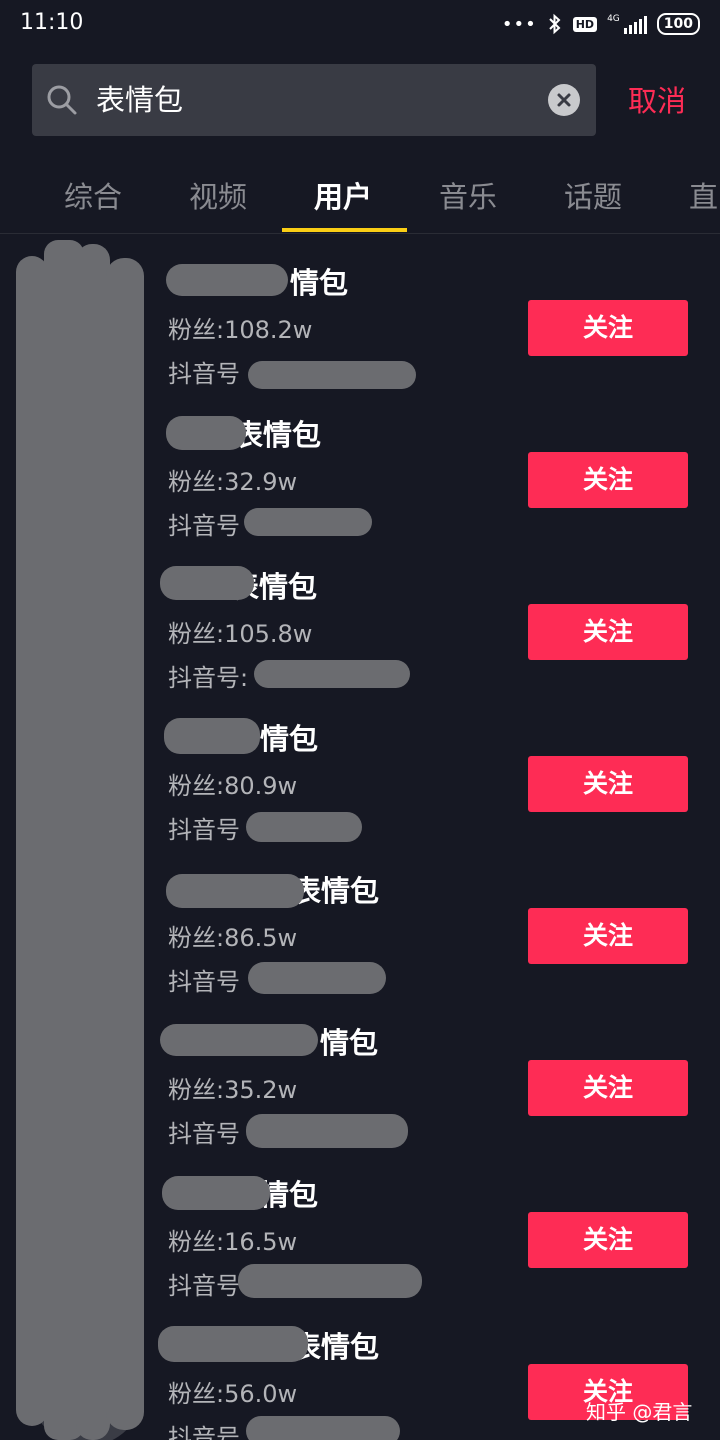  Describe the element at coordinates (519, 24) in the screenshot. I see `more-dots-icon: •••` at that location.